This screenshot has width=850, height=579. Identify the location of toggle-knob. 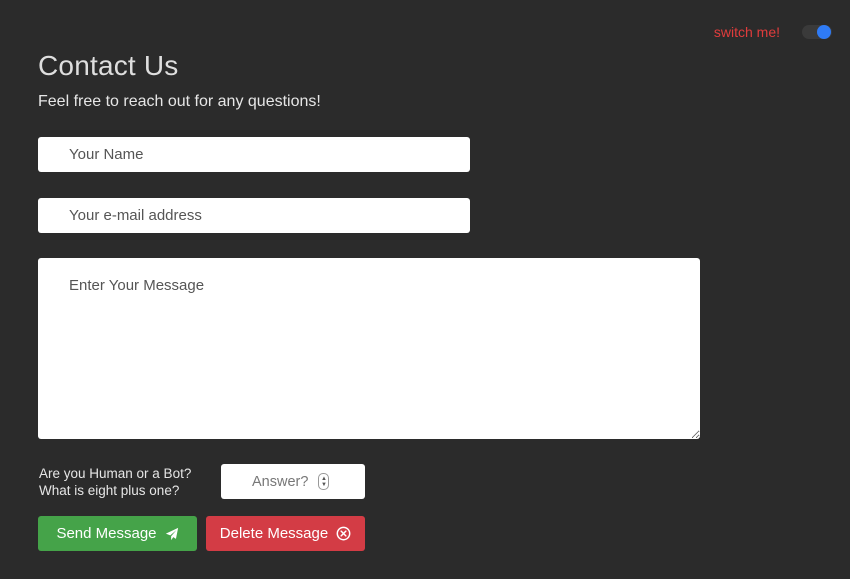
(824, 32).